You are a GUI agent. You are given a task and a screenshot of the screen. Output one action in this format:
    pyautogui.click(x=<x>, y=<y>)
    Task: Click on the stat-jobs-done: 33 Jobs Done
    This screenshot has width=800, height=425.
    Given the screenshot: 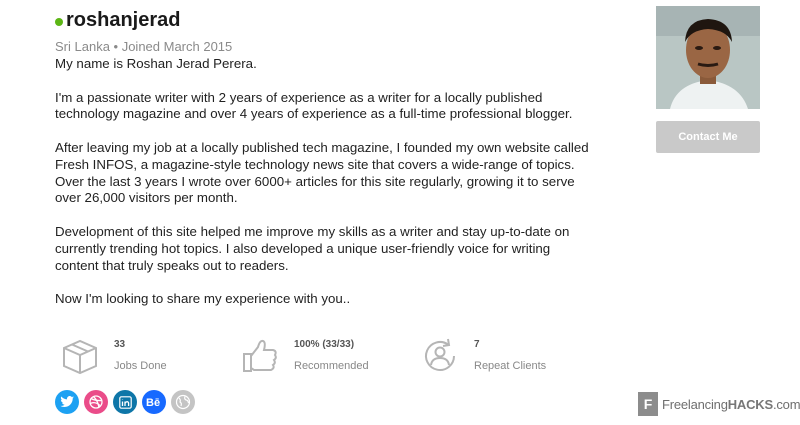 What is the action you would take?
    pyautogui.click(x=113, y=356)
    